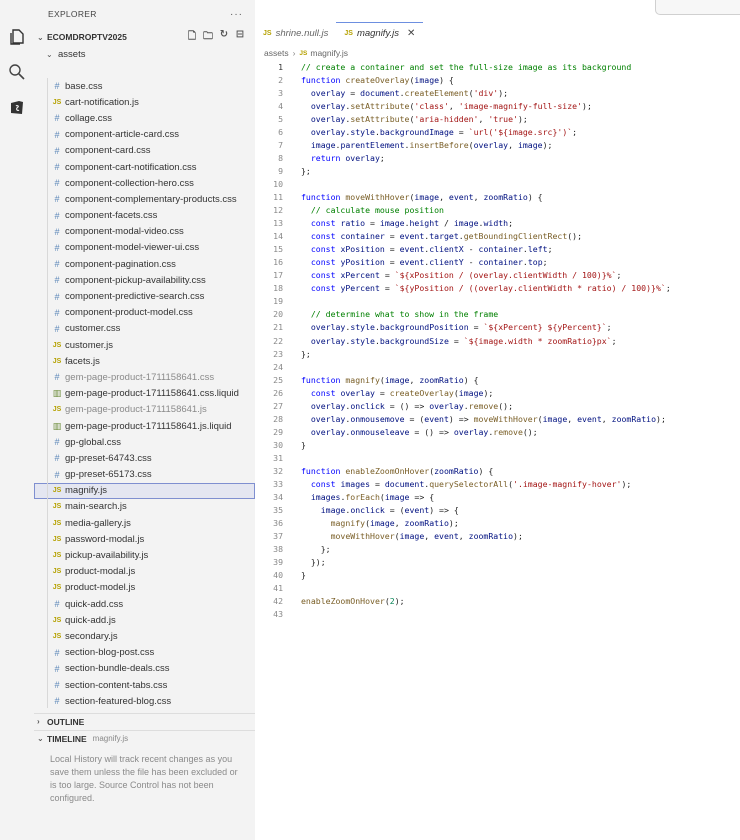 This screenshot has width=740, height=840. I want to click on file-label: gp-preset-65173.css, so click(108, 475).